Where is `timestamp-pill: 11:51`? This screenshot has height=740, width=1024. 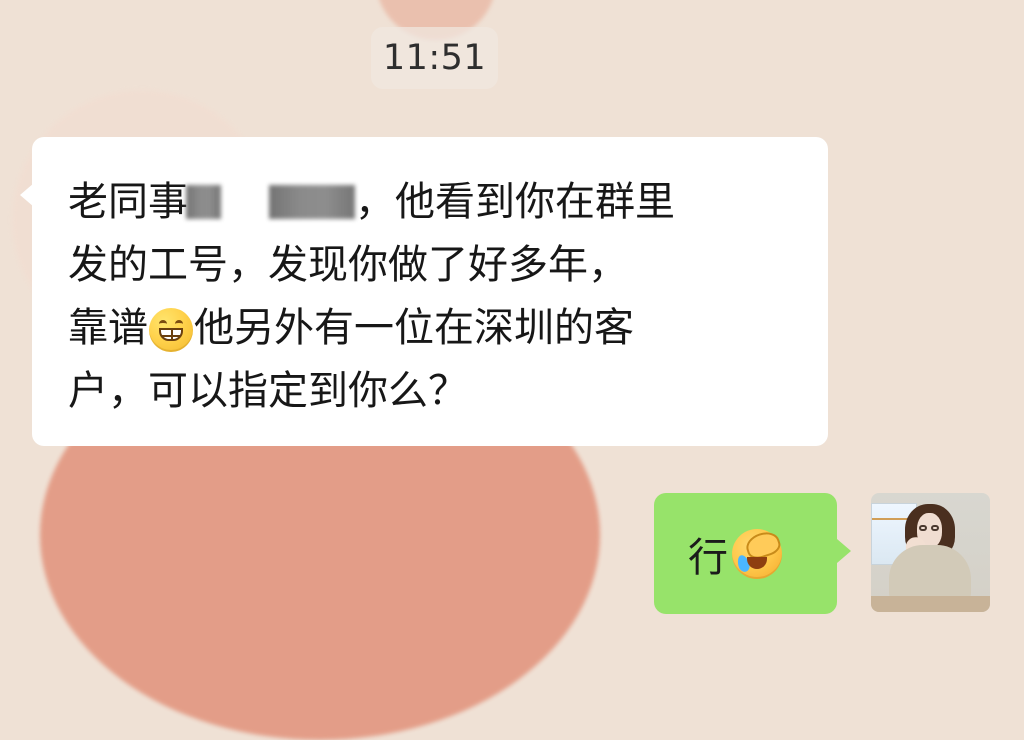
timestamp-pill: 11:51 is located at coordinates (434, 58).